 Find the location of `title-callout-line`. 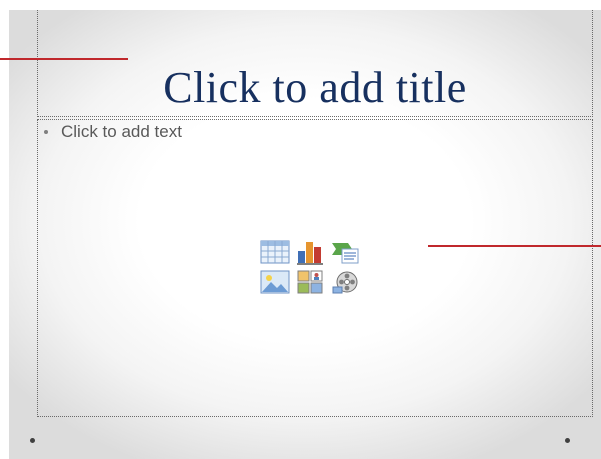

title-callout-line is located at coordinates (64, 59).